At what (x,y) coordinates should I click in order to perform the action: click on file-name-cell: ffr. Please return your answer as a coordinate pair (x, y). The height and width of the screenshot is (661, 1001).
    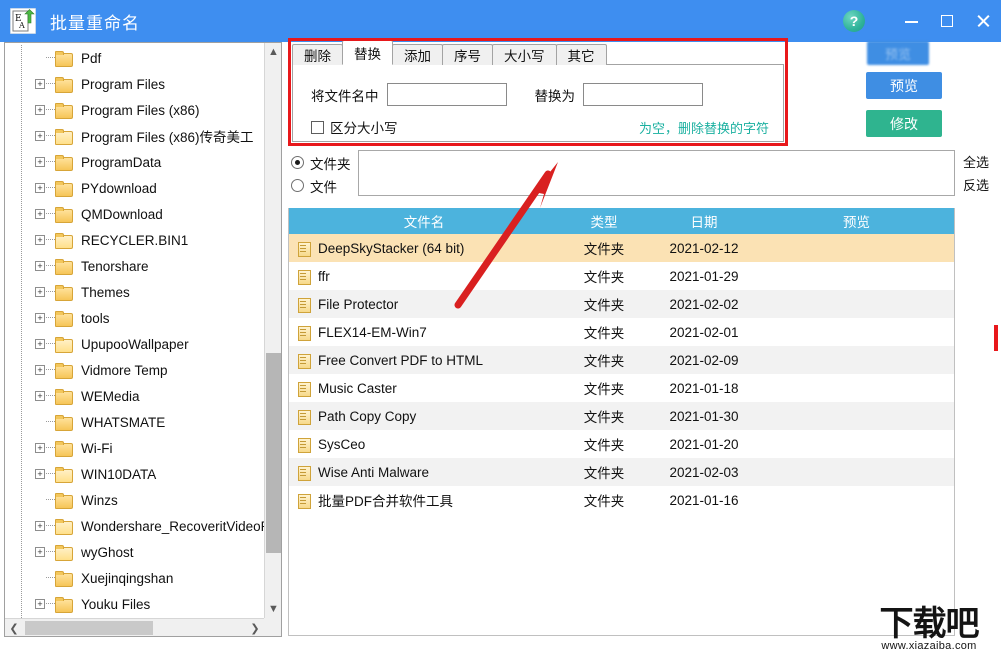
    Looking at the image, I should click on (424, 277).